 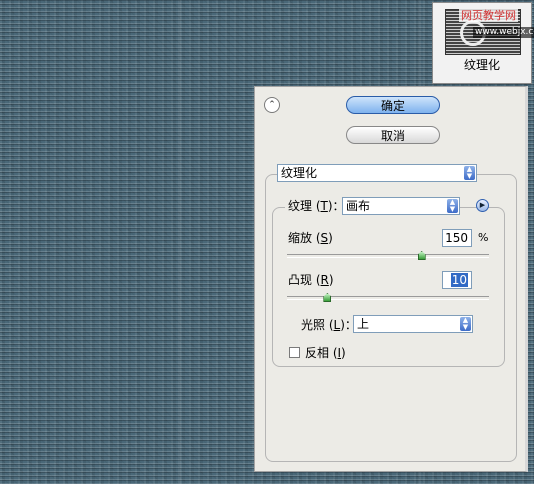 I want to click on invert-checkbox, so click(x=294, y=352).